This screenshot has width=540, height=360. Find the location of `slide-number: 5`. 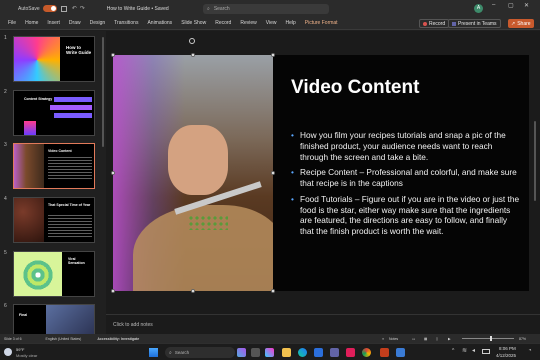

slide-number: 5 is located at coordinates (5, 253).